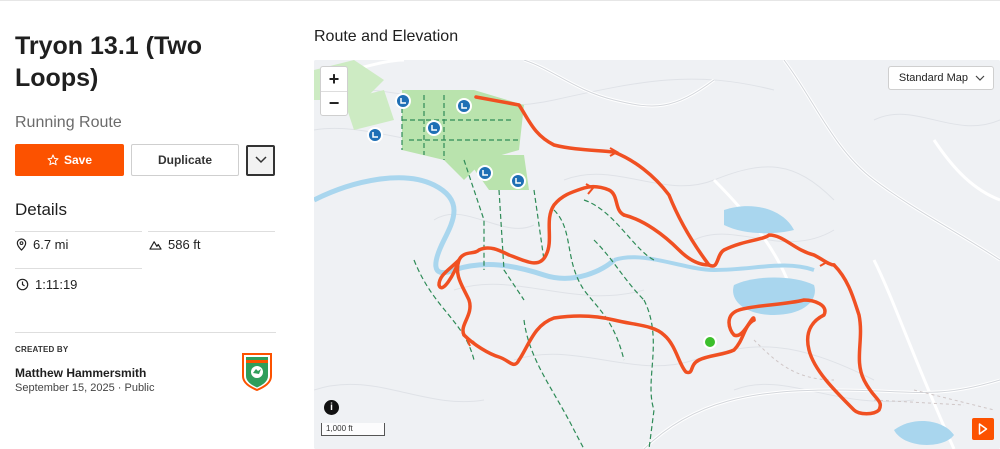  I want to click on location-pin-icon, so click(21, 244).